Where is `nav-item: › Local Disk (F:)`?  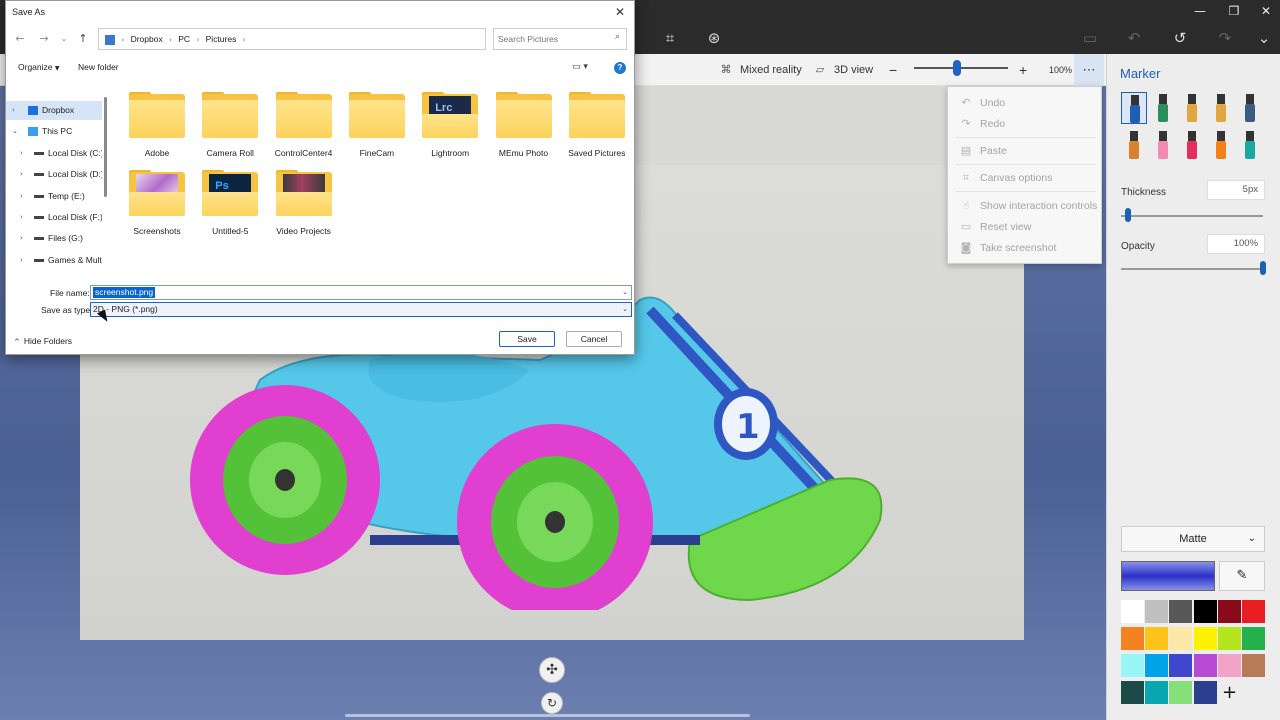 nav-item: › Local Disk (F:) is located at coordinates (54, 217).